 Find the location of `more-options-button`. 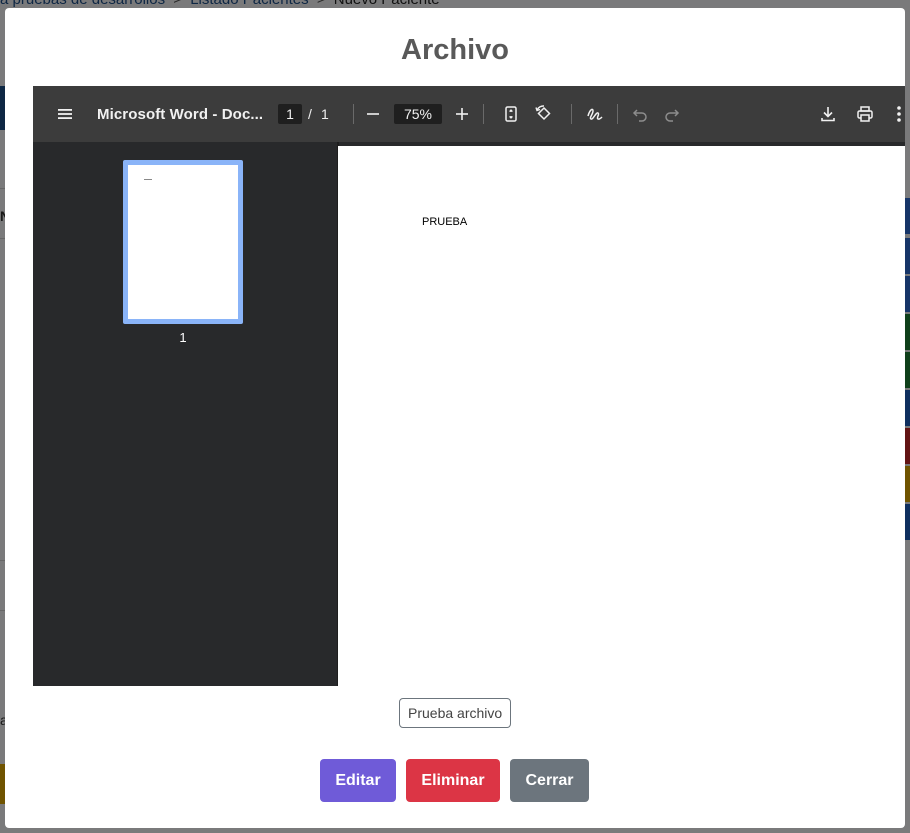

more-options-button is located at coordinates (899, 114).